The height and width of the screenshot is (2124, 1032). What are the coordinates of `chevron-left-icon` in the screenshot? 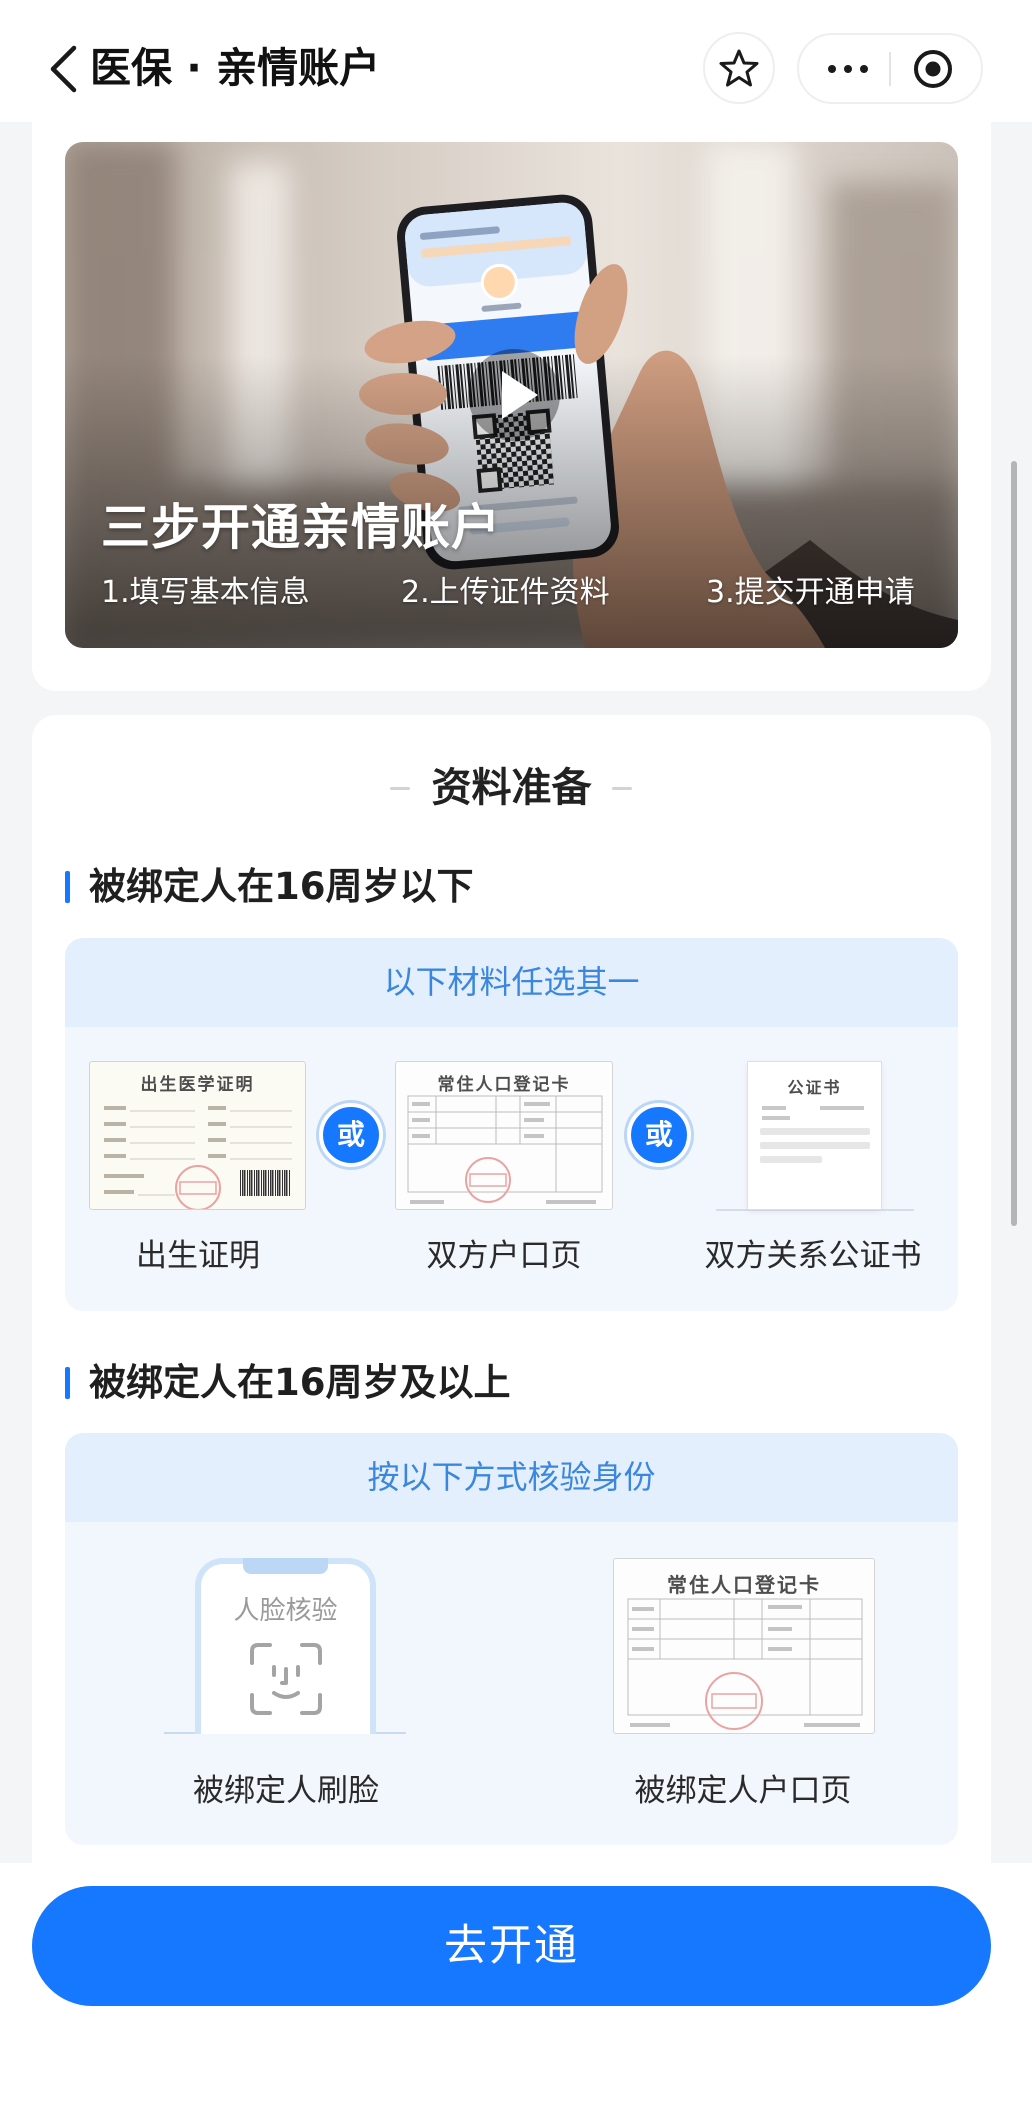 It's located at (63, 69).